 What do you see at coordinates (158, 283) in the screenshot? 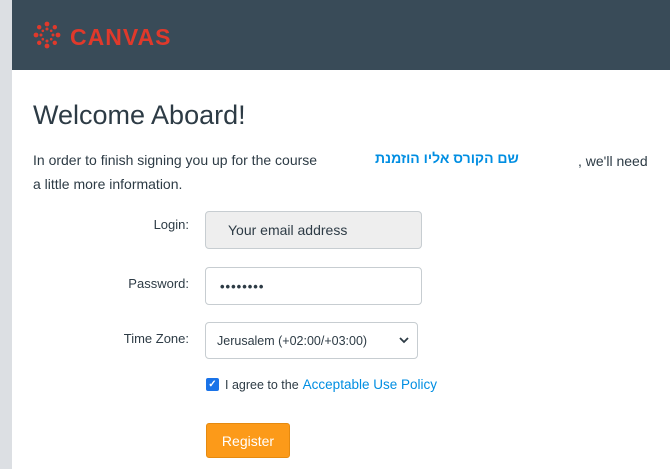
I see `password-label: Password:` at bounding box center [158, 283].